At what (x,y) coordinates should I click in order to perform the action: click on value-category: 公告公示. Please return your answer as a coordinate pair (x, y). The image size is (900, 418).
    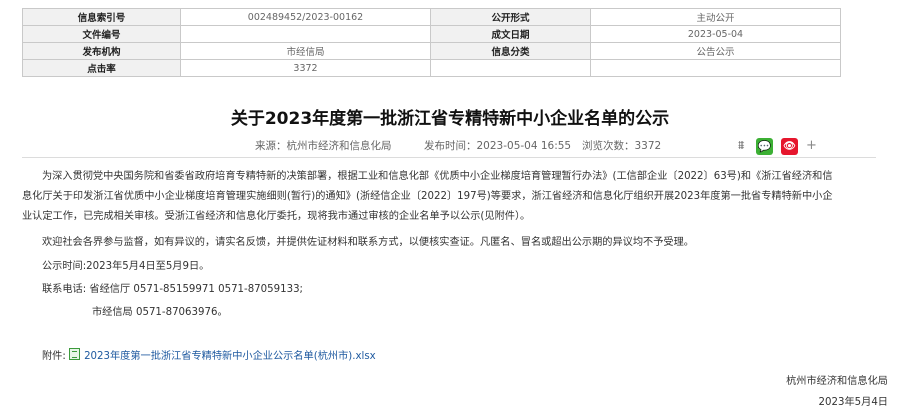
    Looking at the image, I should click on (715, 51).